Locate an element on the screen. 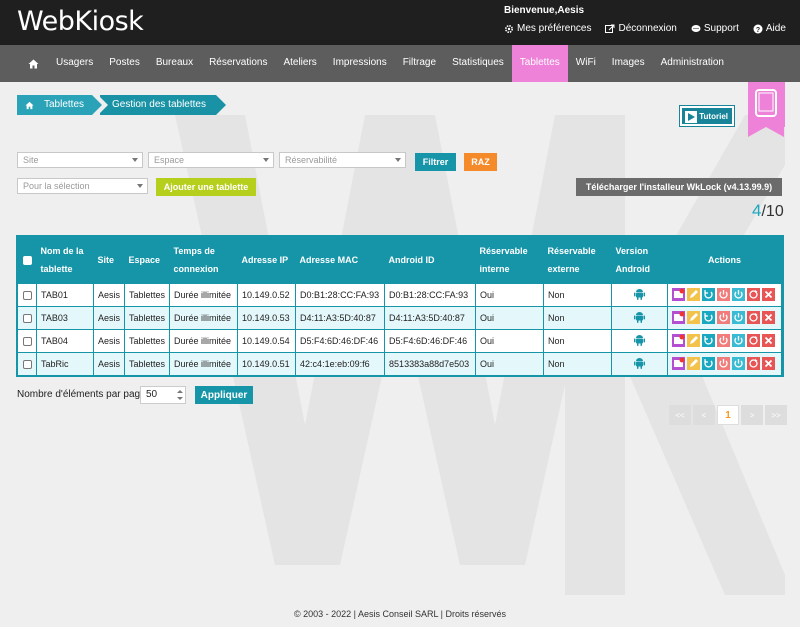  header-ip: Adresse IP is located at coordinates (267, 260).